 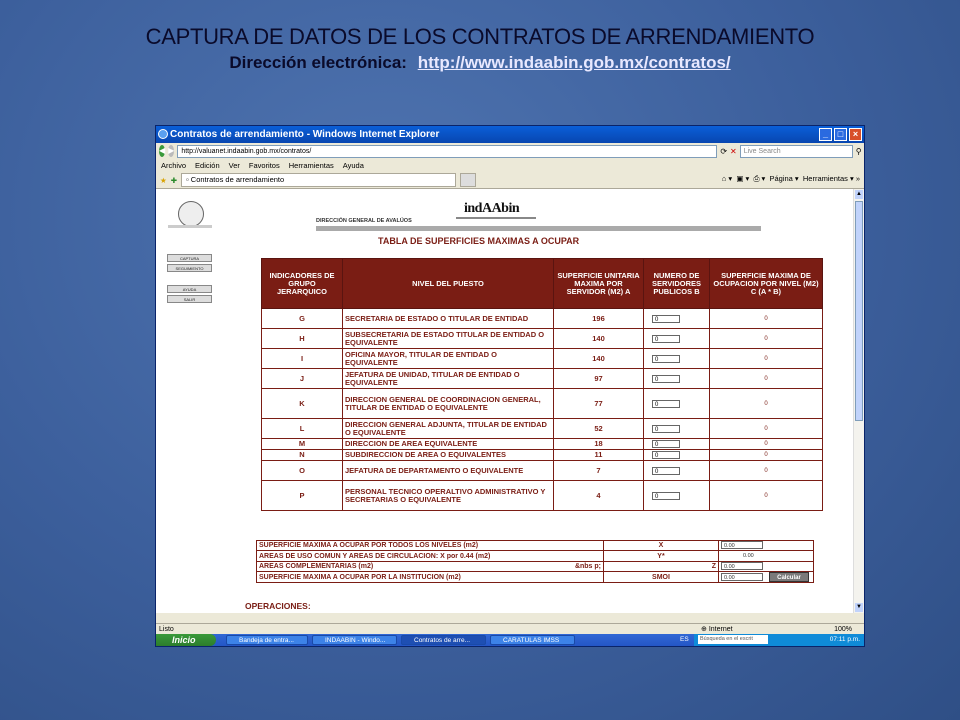 What do you see at coordinates (598, 470) in the screenshot?
I see `row-superficie: 7` at bounding box center [598, 470].